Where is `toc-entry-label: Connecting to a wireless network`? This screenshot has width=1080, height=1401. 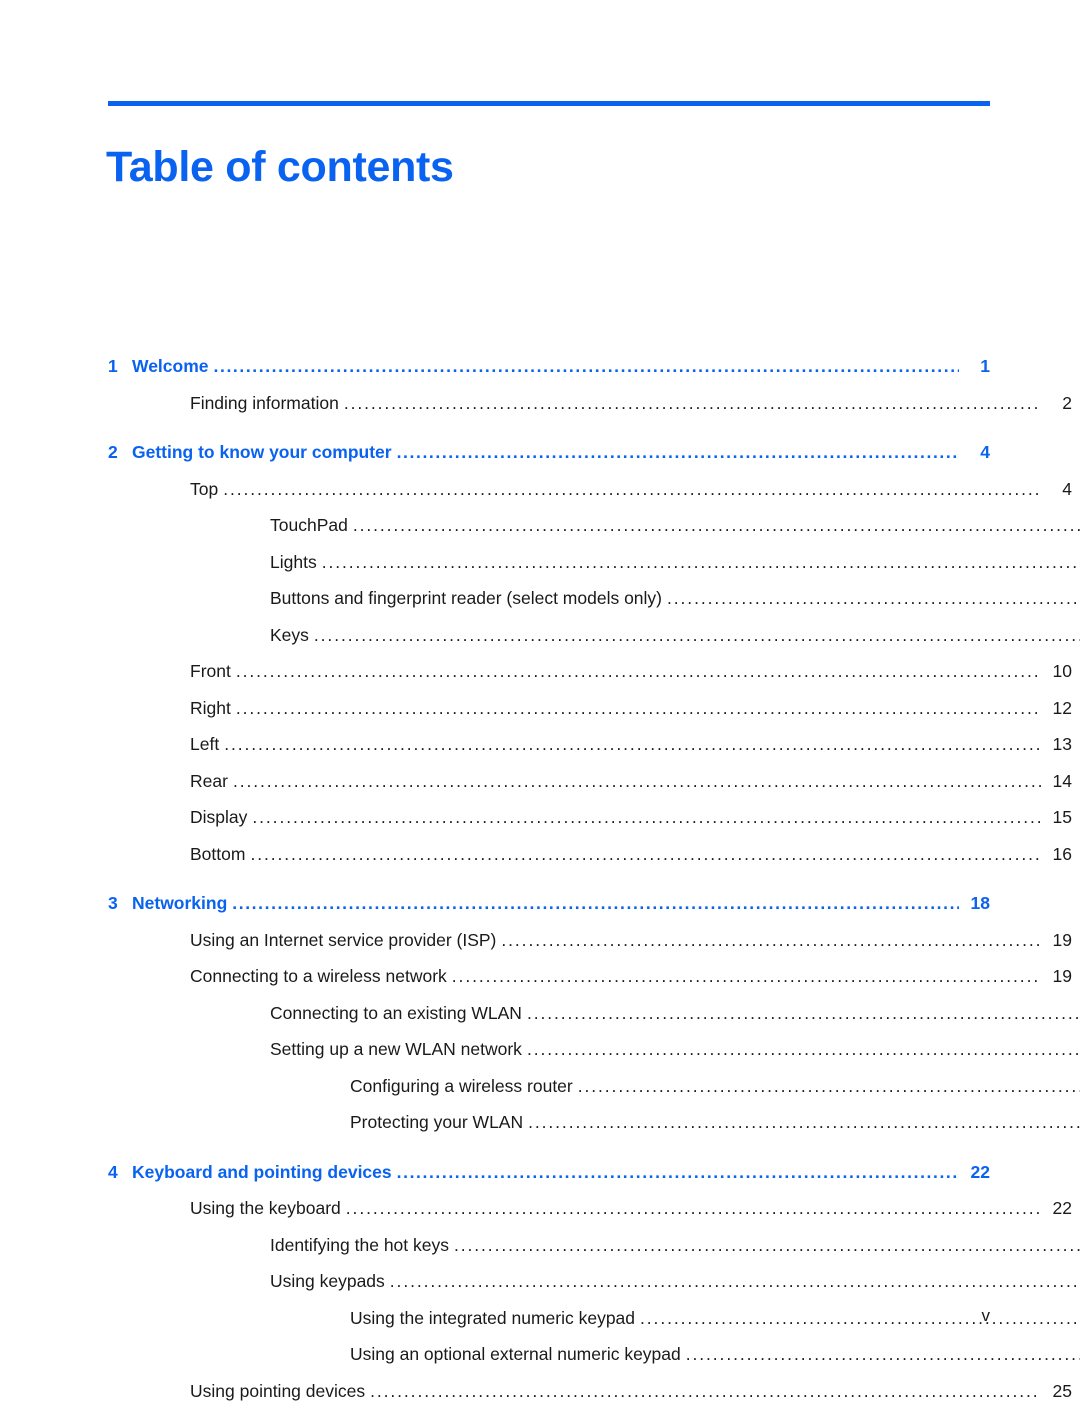
toc-entry-label: Connecting to a wireless network is located at coordinates (318, 976).